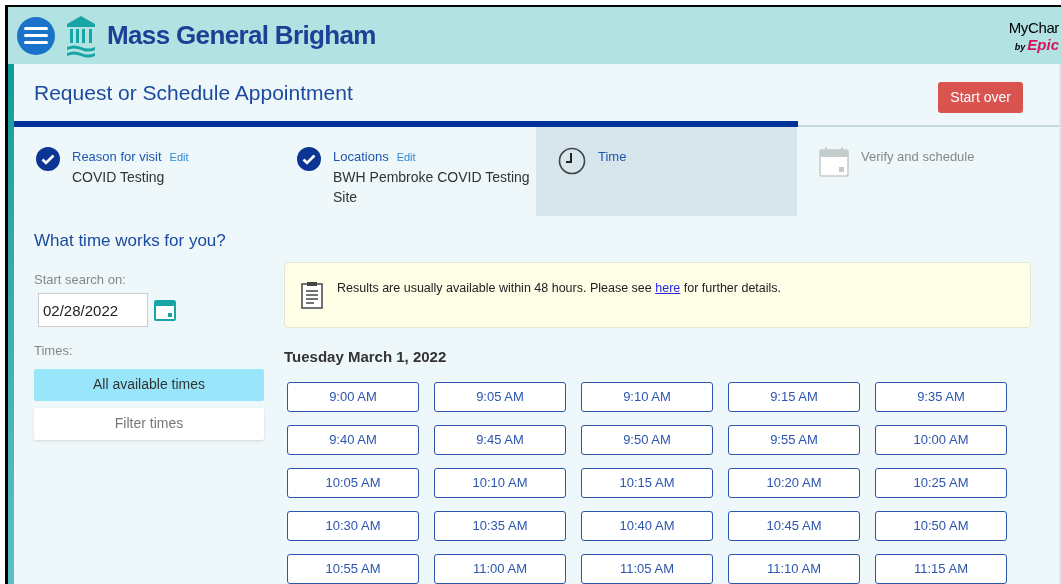 The image size is (1061, 584). What do you see at coordinates (1033, 27) in the screenshot?
I see `mychart-logo-text: MyChar` at bounding box center [1033, 27].